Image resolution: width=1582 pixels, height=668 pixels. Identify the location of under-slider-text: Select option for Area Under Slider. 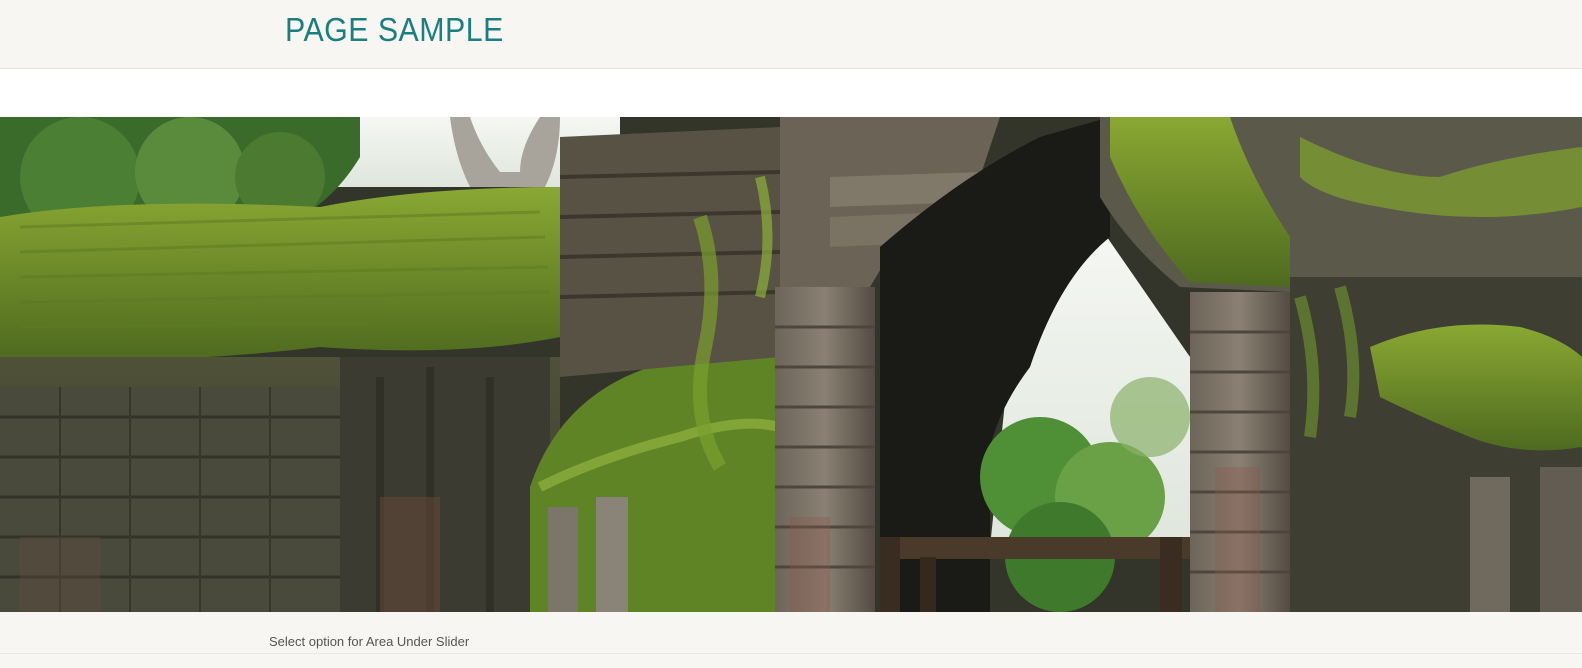
(369, 641).